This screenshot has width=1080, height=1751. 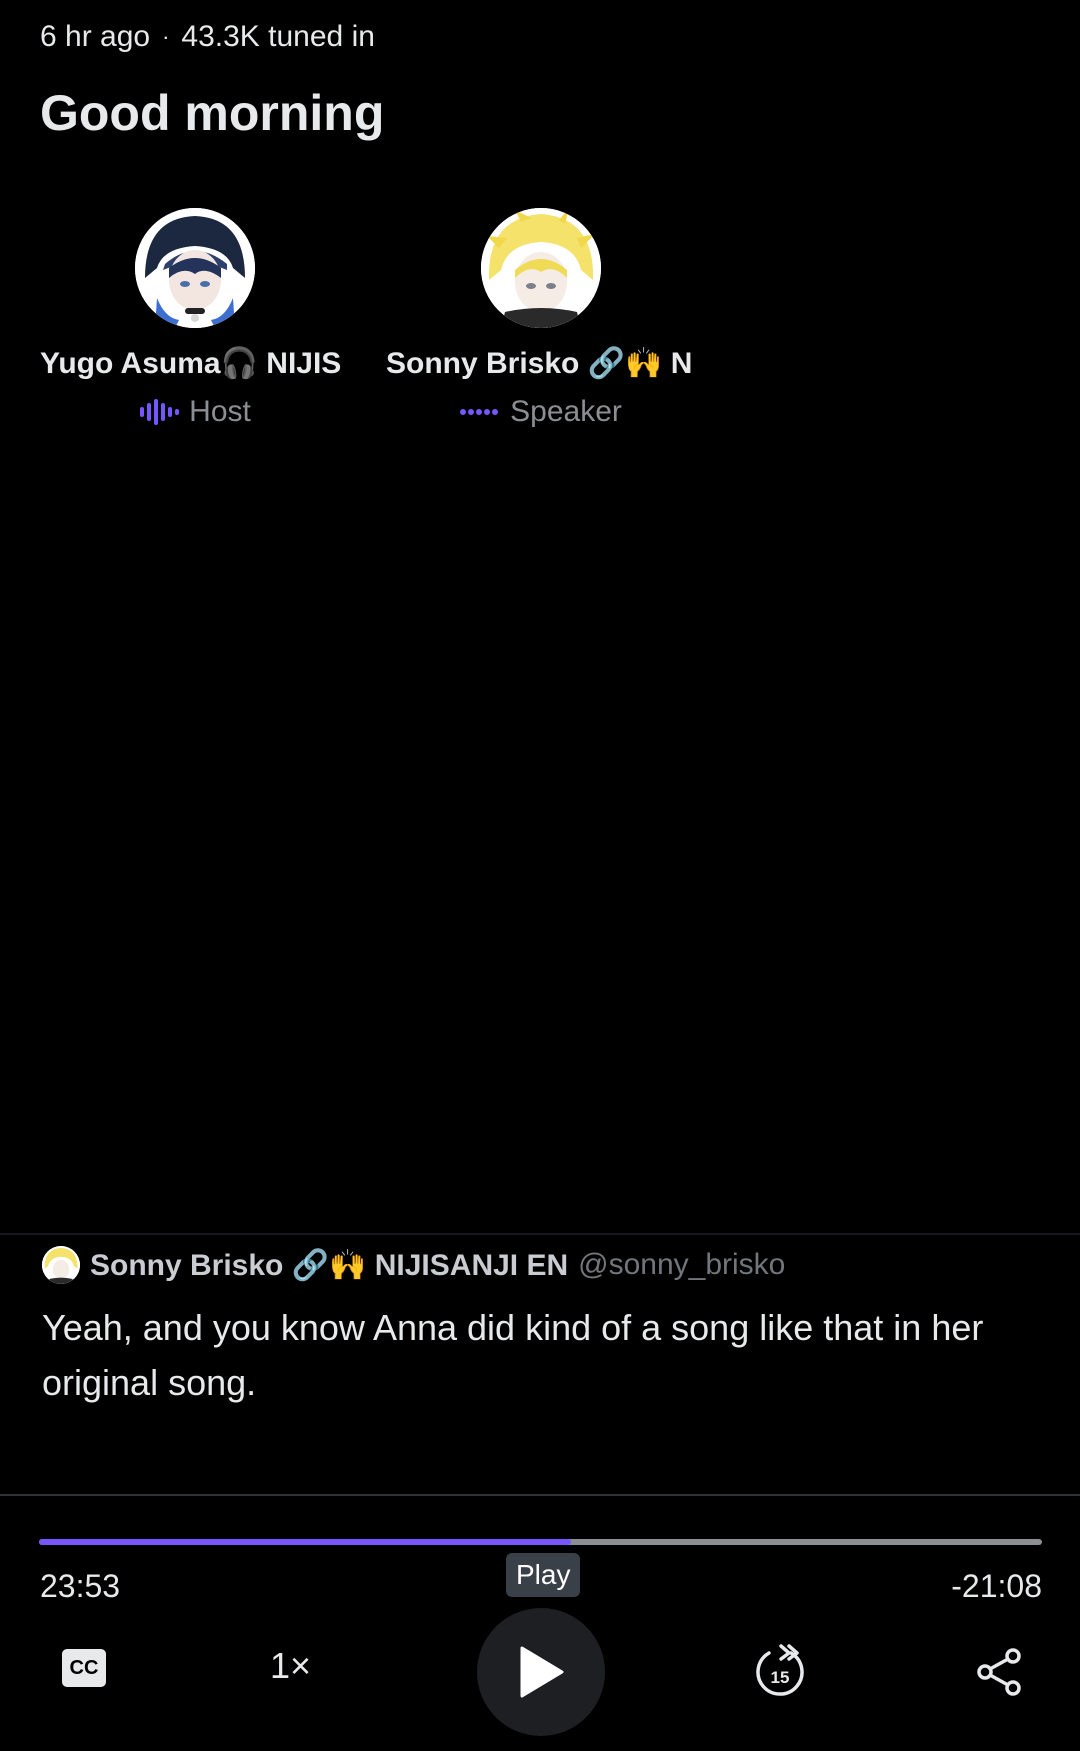 I want to click on speaker-host: Yugo Asuma🎧 NIJIS Host, so click(x=195, y=318).